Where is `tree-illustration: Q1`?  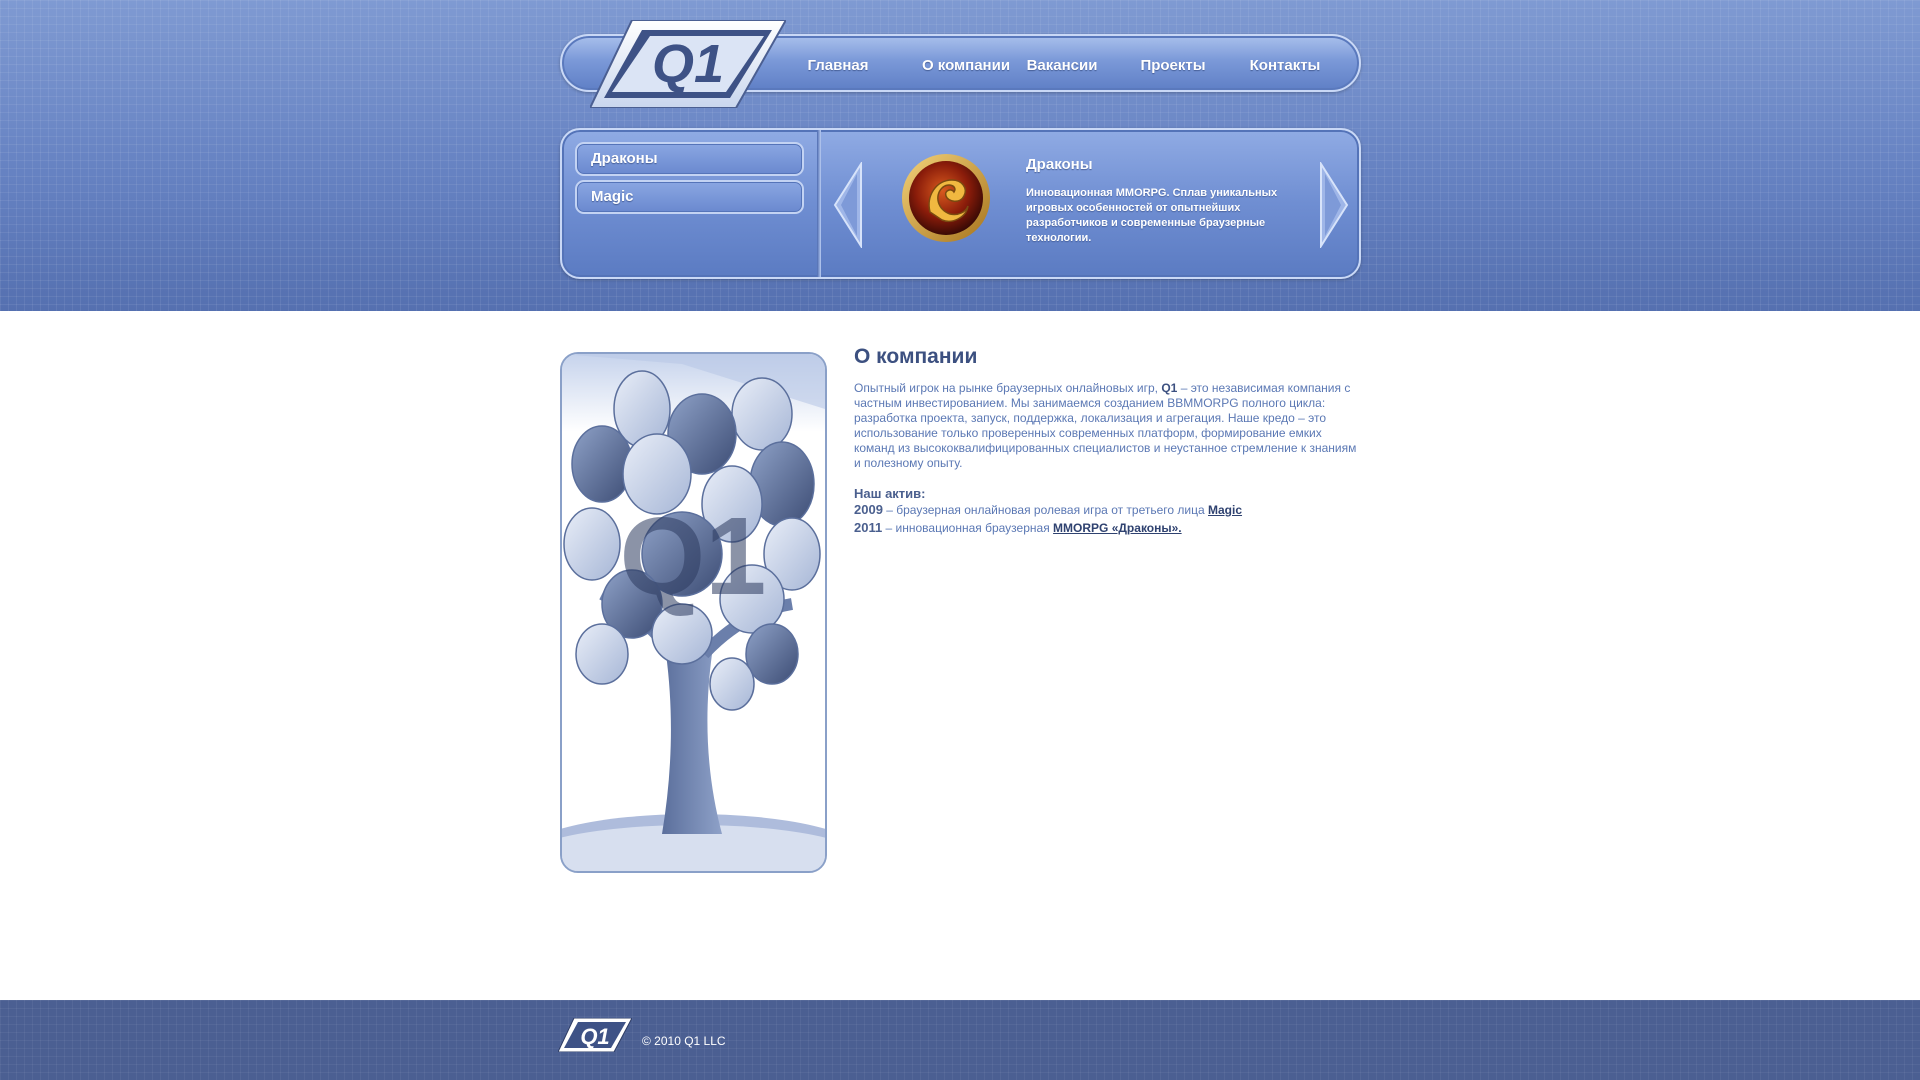
tree-illustration: Q1 is located at coordinates (693, 612).